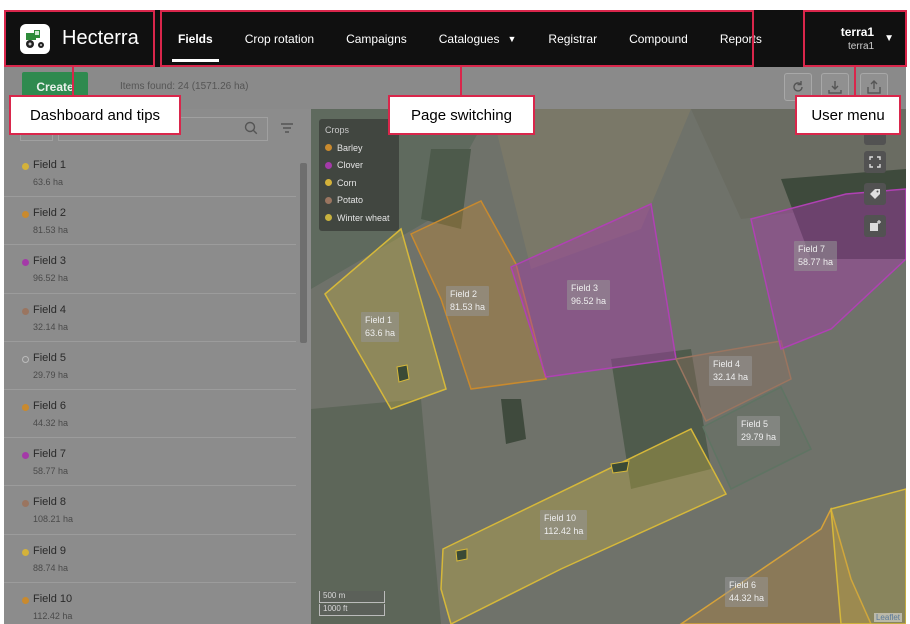  I want to click on map-label-area: 63.6 ha, so click(380, 333).